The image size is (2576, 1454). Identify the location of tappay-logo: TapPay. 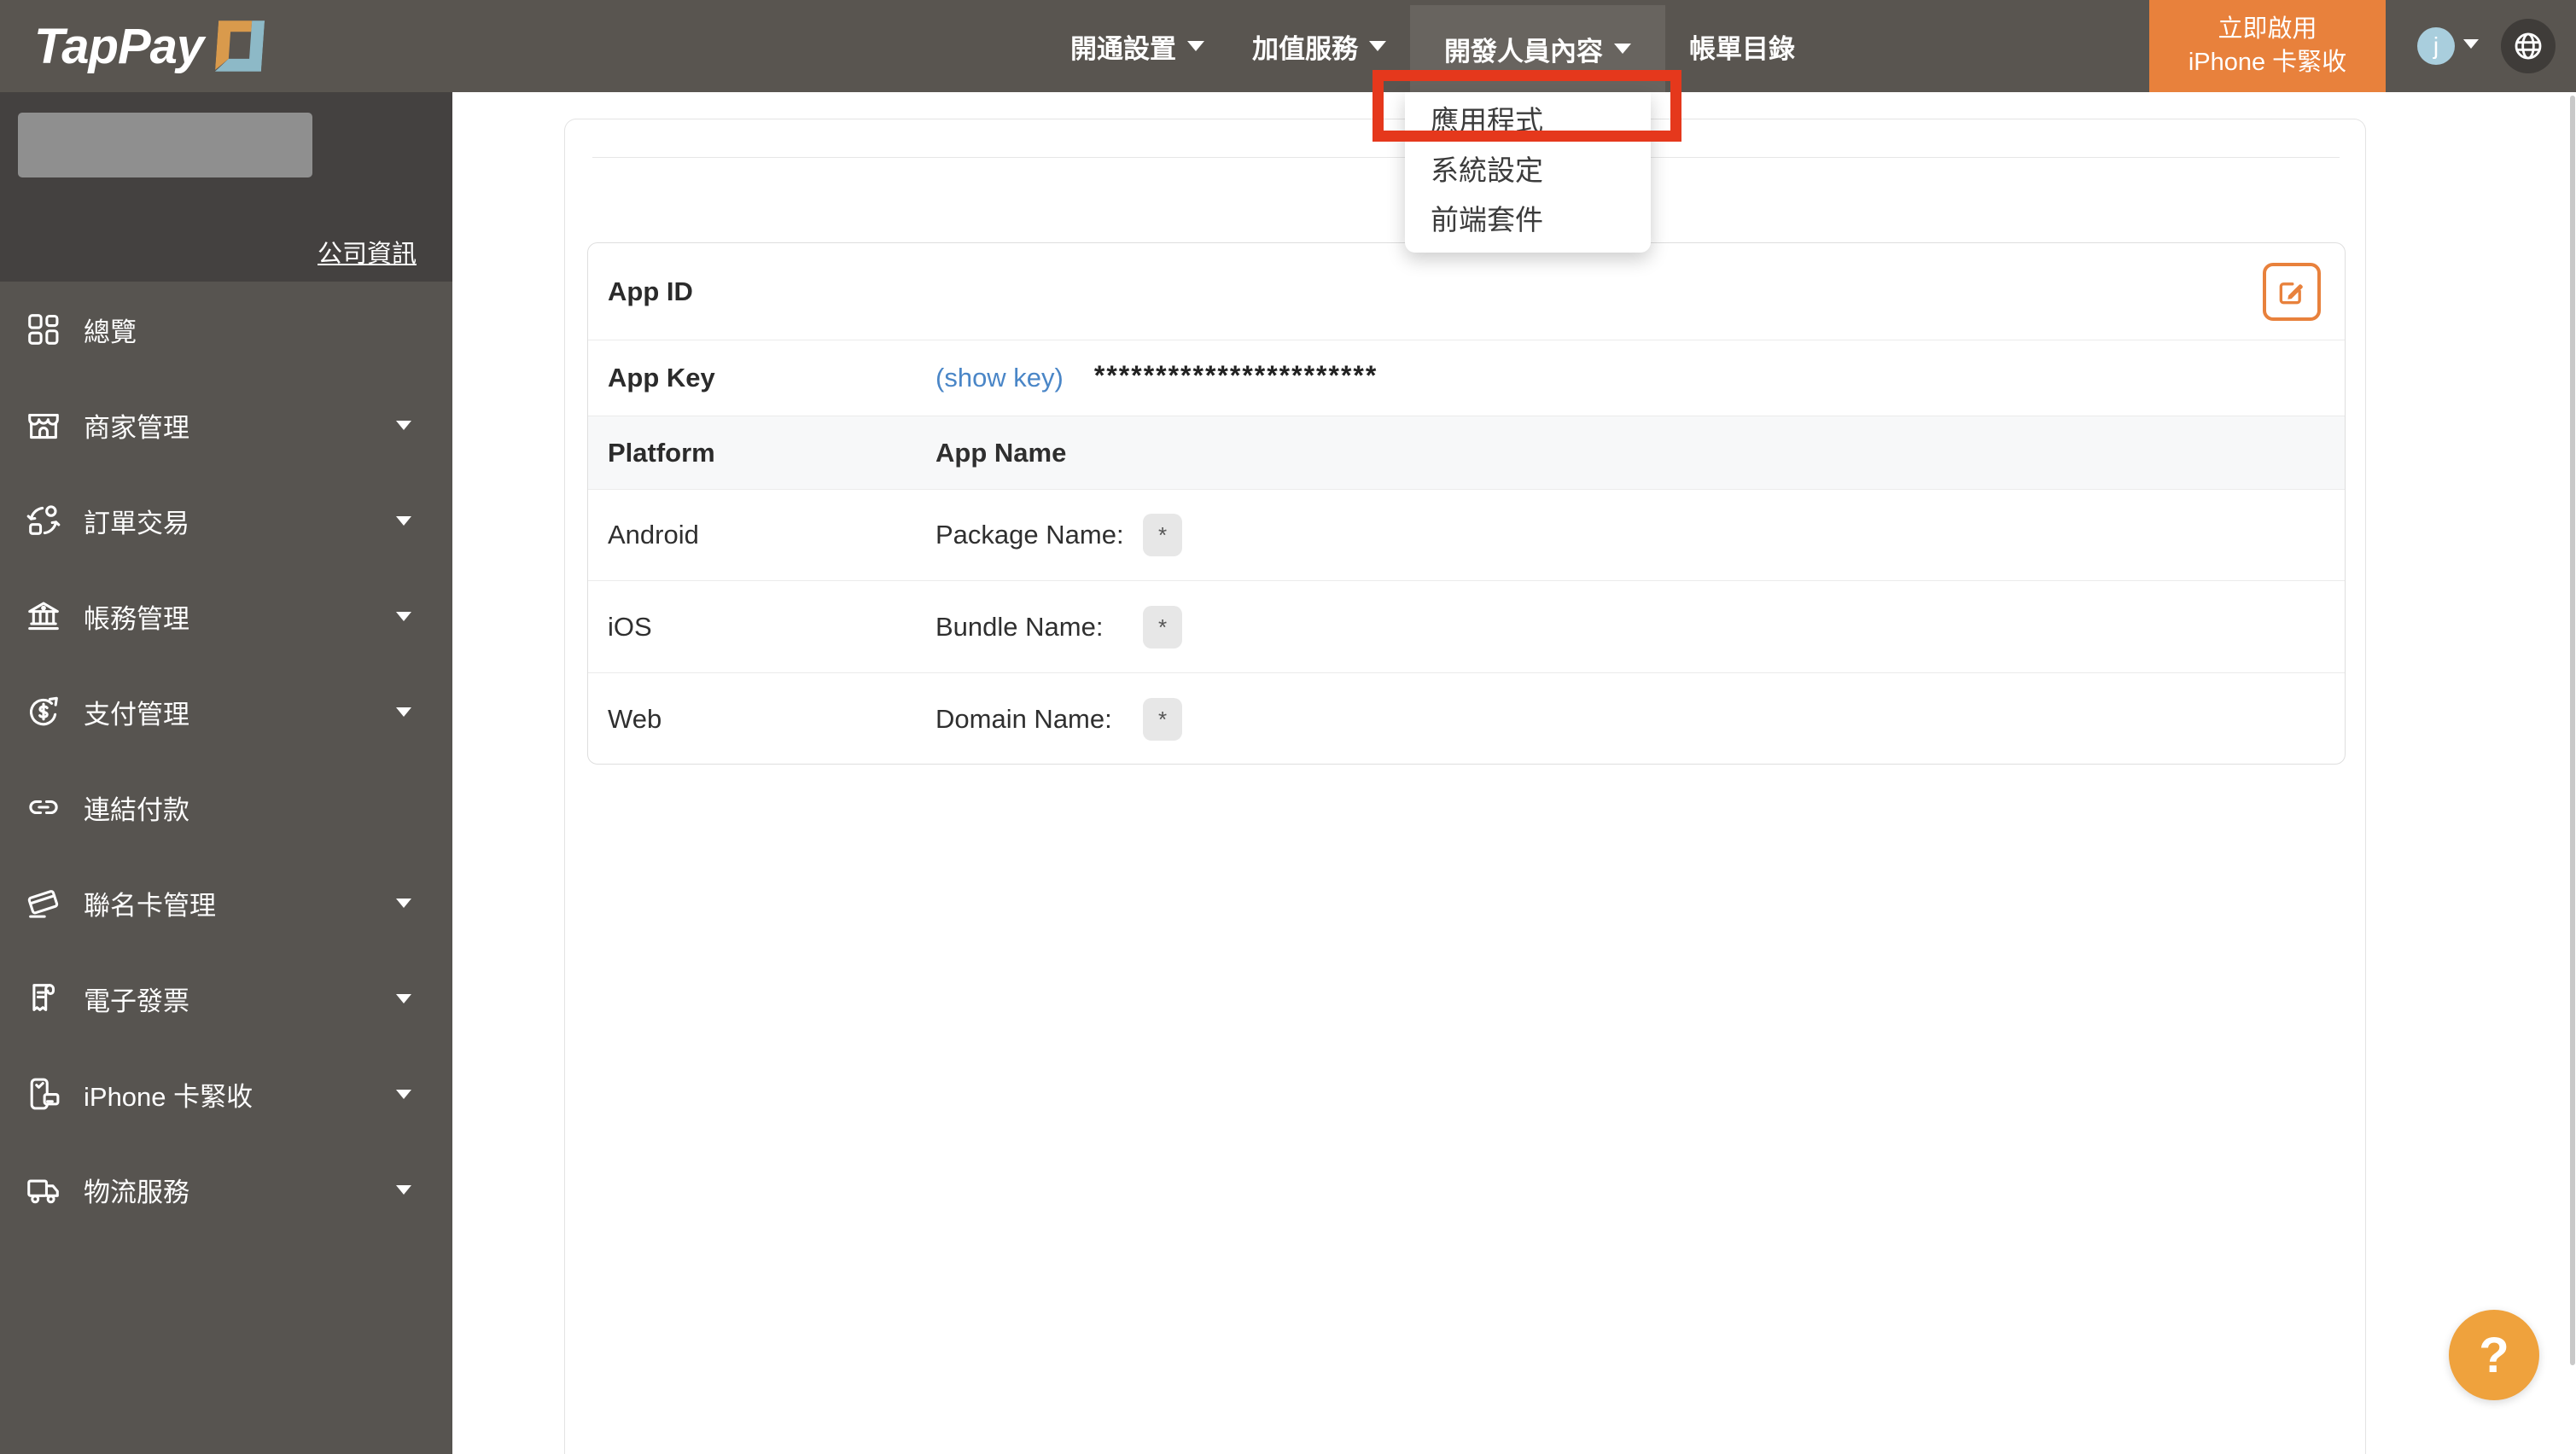
(149, 46).